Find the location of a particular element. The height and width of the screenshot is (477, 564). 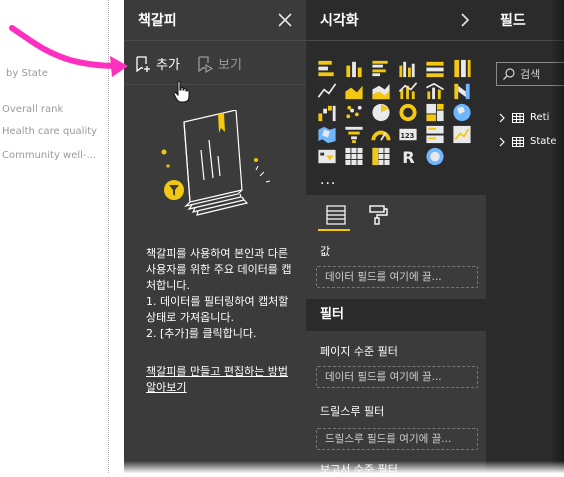

visual-type-row: R is located at coordinates (396, 156).